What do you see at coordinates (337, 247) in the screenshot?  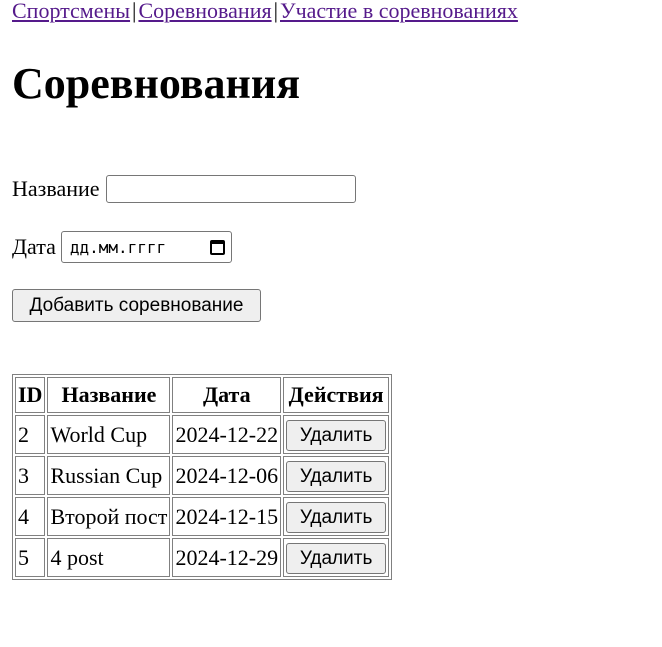 I see `date-row: Дата дд.мм.гггг` at bounding box center [337, 247].